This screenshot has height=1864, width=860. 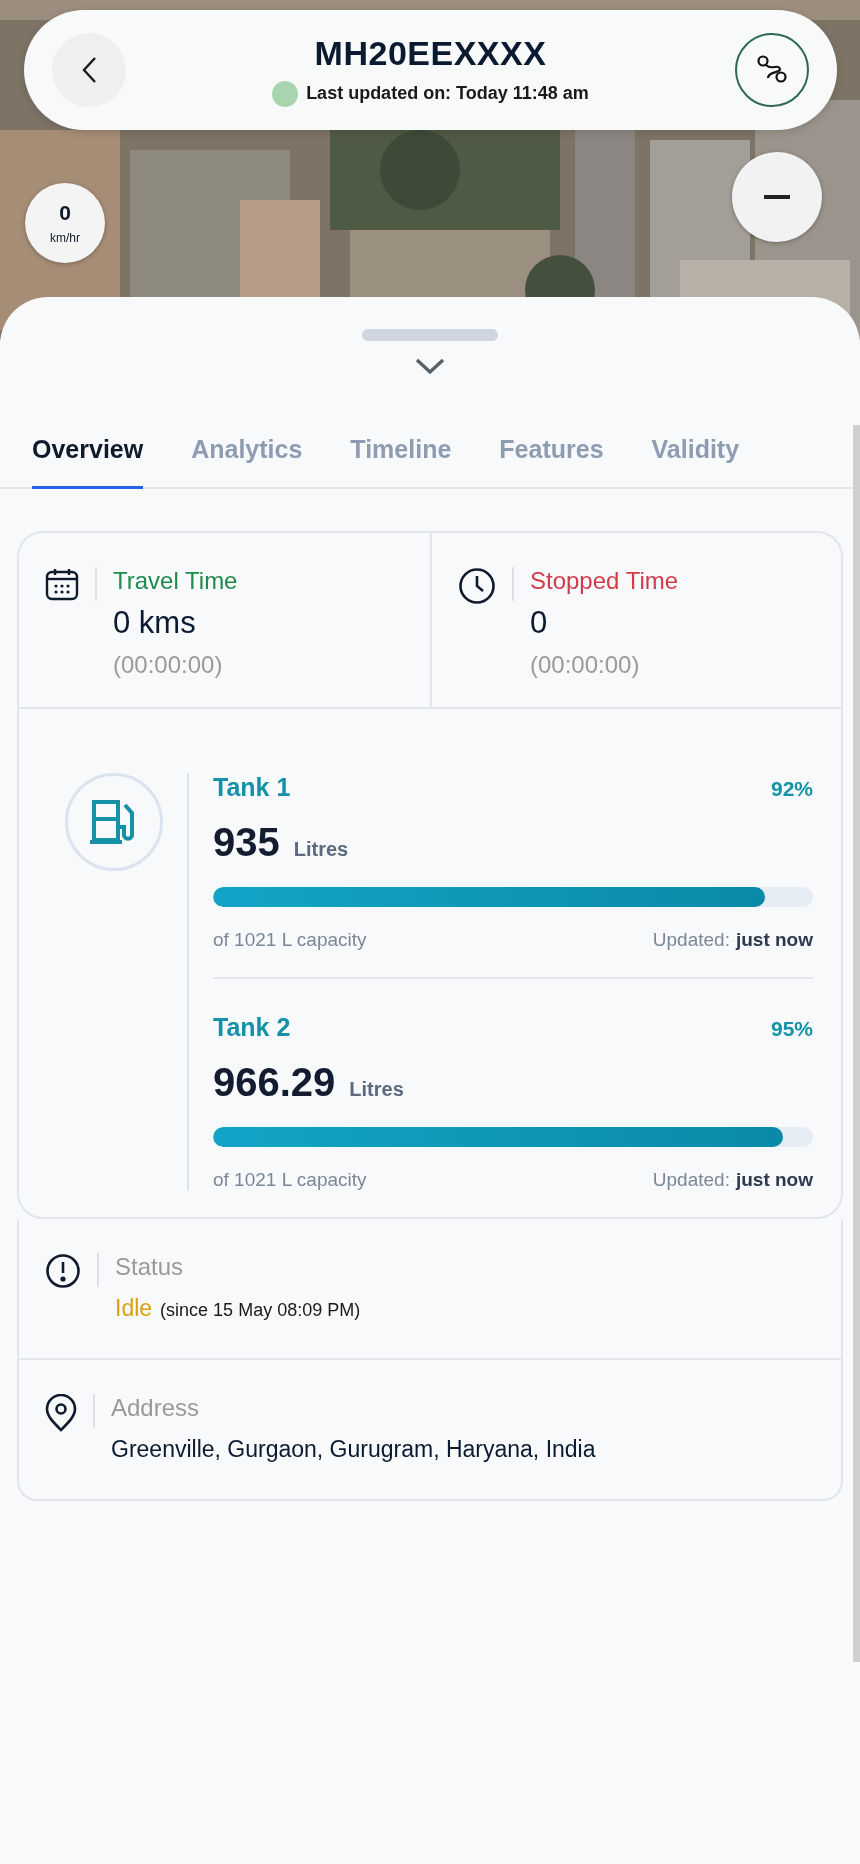 What do you see at coordinates (252, 787) in the screenshot?
I see `tank-name: Tank 1` at bounding box center [252, 787].